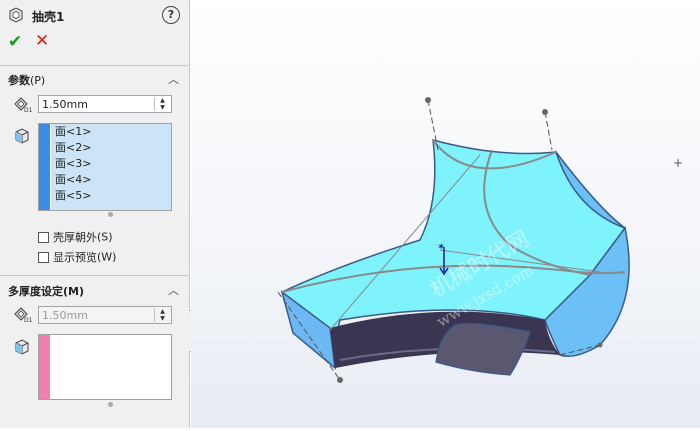 The image size is (700, 431). I want to click on help-icon: ?, so click(171, 15).